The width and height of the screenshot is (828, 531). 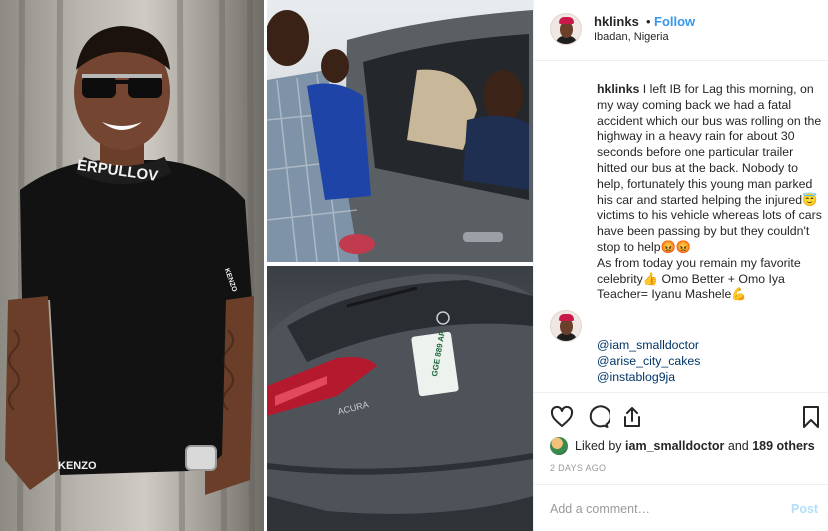 What do you see at coordinates (598, 417) in the screenshot?
I see `comment-icon` at bounding box center [598, 417].